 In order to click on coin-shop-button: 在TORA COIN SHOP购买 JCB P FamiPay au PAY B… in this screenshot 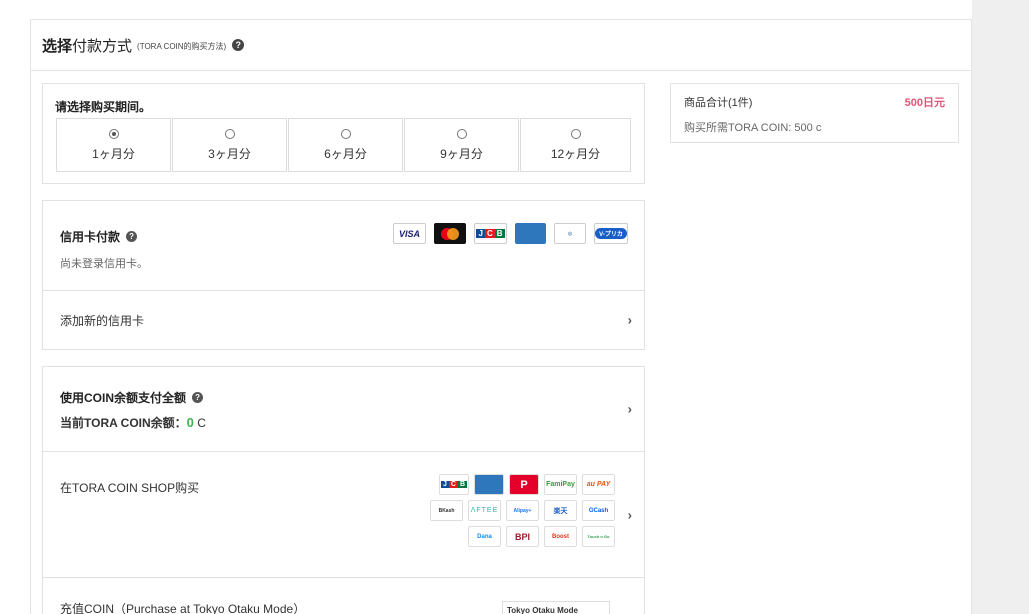, I will do `click(343, 515)`.